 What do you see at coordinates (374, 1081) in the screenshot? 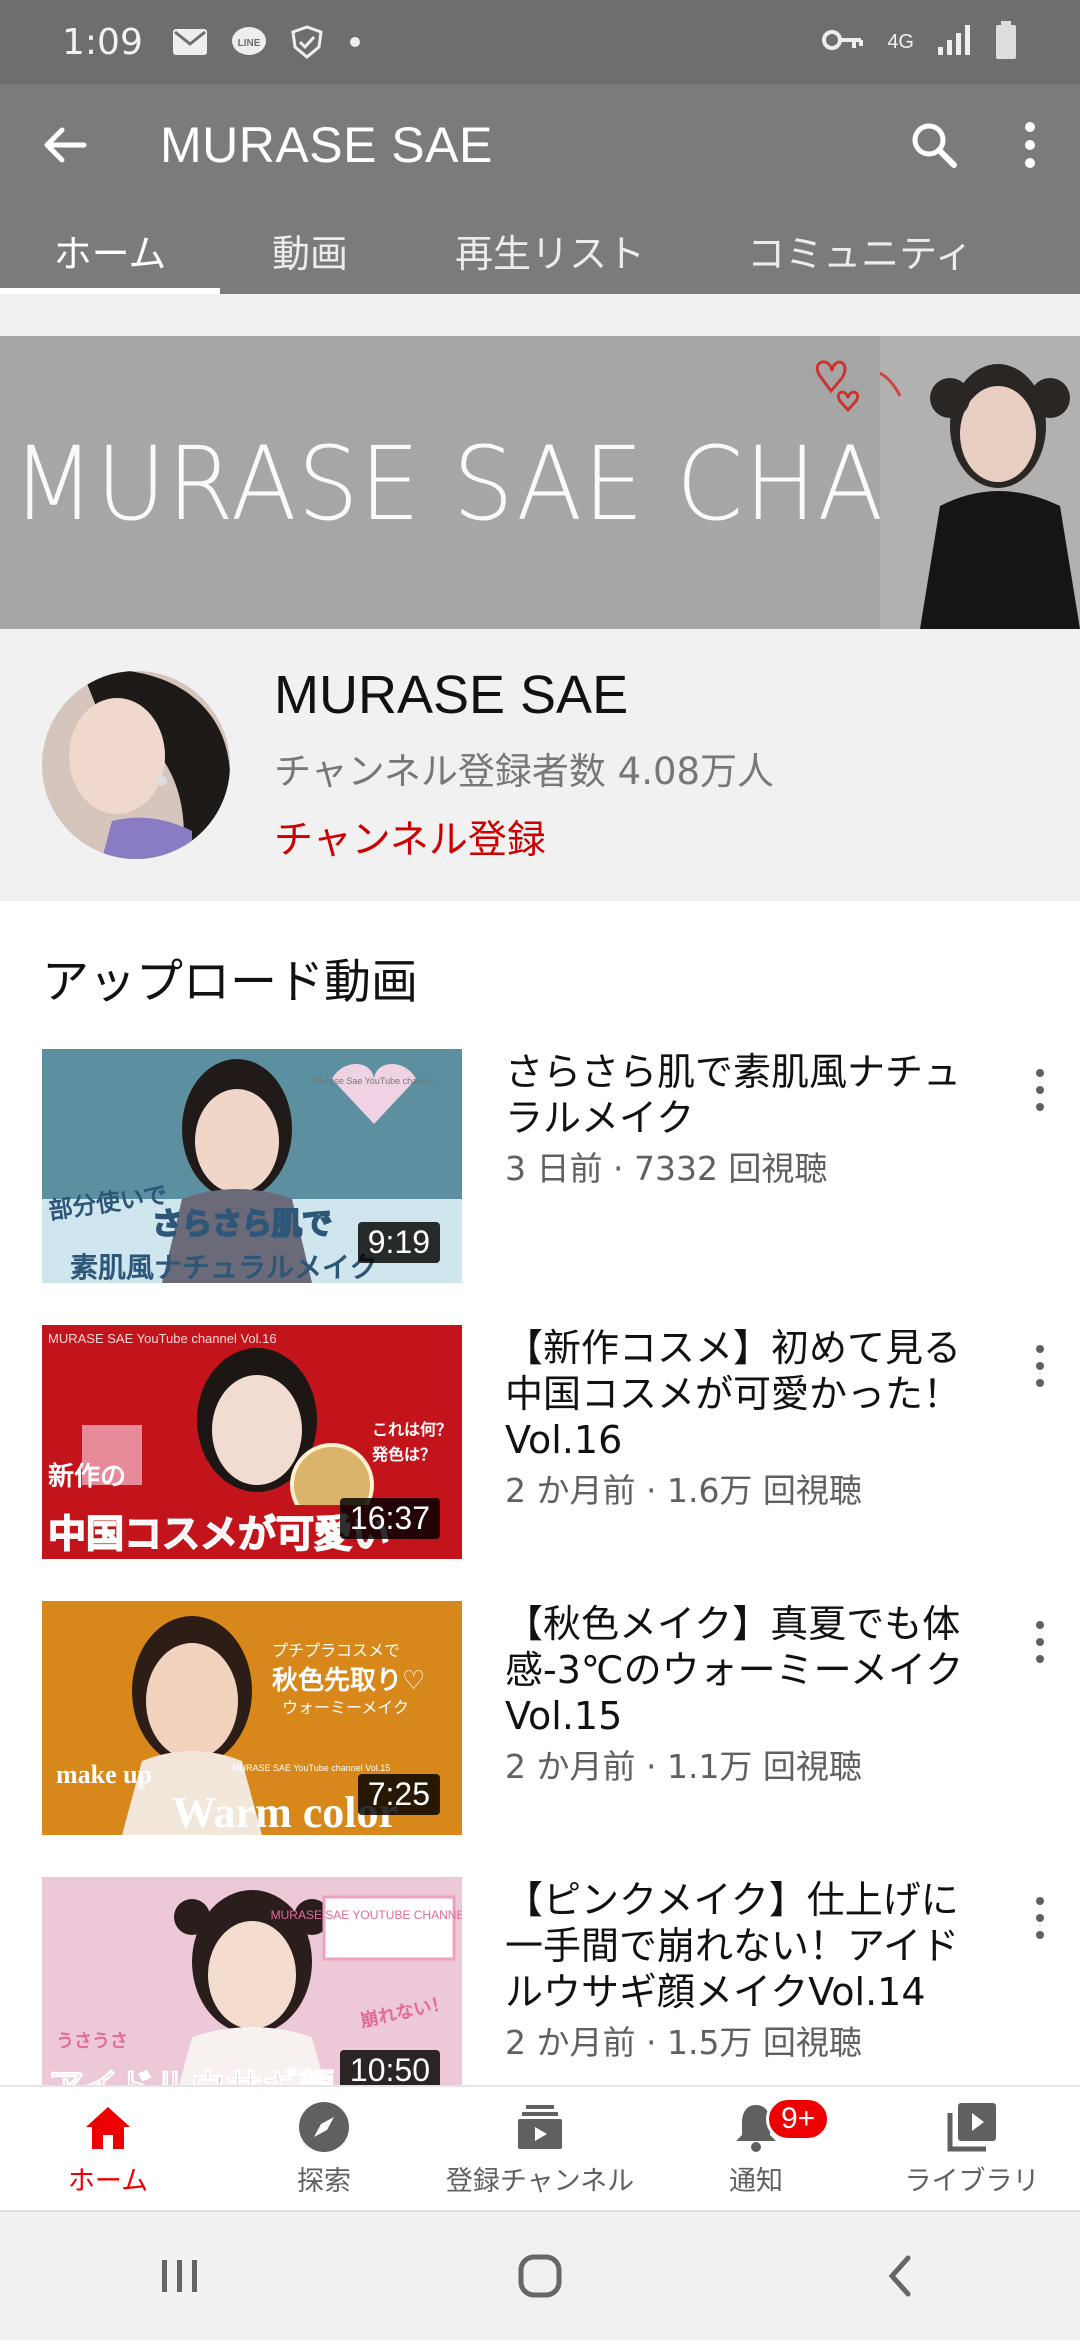
I see `svg-text: Murase Sae YouTube channel` at bounding box center [374, 1081].